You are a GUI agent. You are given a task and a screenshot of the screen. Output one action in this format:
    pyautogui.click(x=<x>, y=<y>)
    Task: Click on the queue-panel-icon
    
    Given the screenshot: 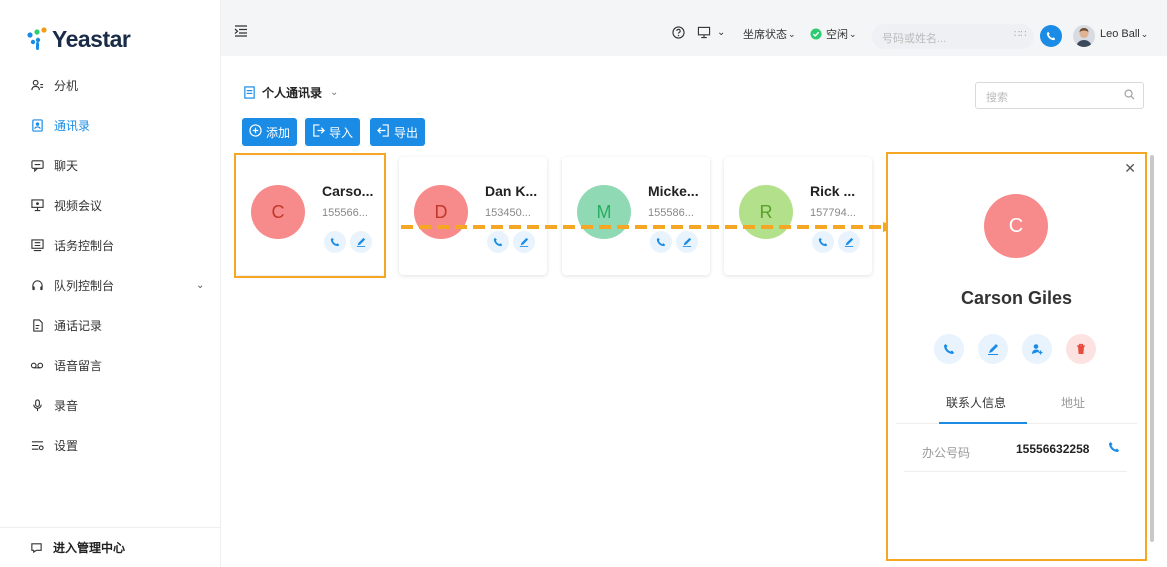 What is the action you would take?
    pyautogui.click(x=37, y=285)
    